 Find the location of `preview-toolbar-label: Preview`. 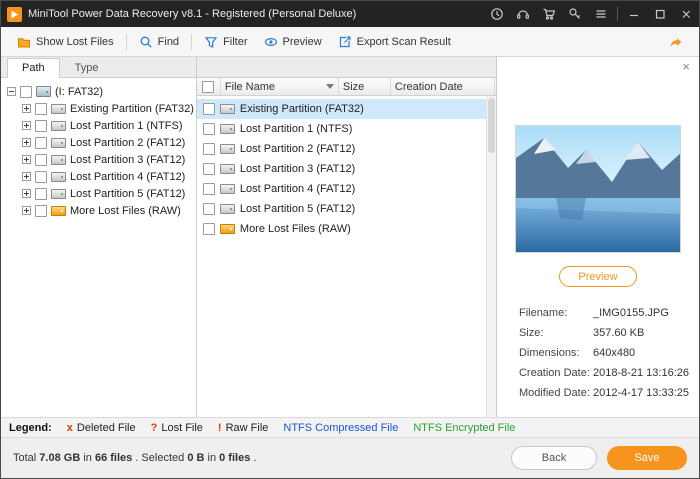

preview-toolbar-label: Preview is located at coordinates (302, 41).